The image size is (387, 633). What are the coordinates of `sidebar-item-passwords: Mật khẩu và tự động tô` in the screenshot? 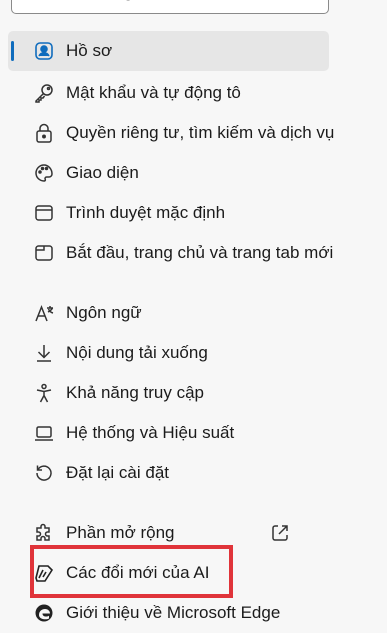 It's located at (168, 93).